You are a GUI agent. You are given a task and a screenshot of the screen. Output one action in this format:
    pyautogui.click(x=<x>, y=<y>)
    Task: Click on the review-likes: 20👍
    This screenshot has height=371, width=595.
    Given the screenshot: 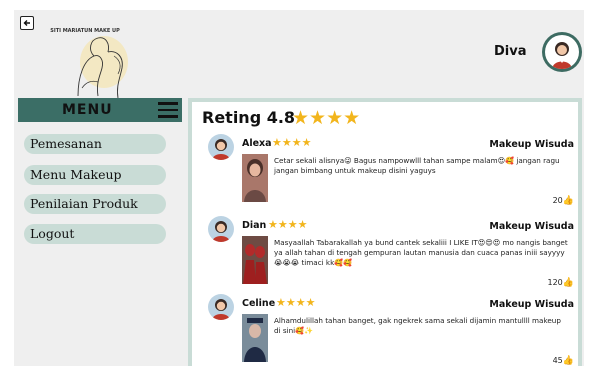 What is the action you would take?
    pyautogui.click(x=563, y=201)
    